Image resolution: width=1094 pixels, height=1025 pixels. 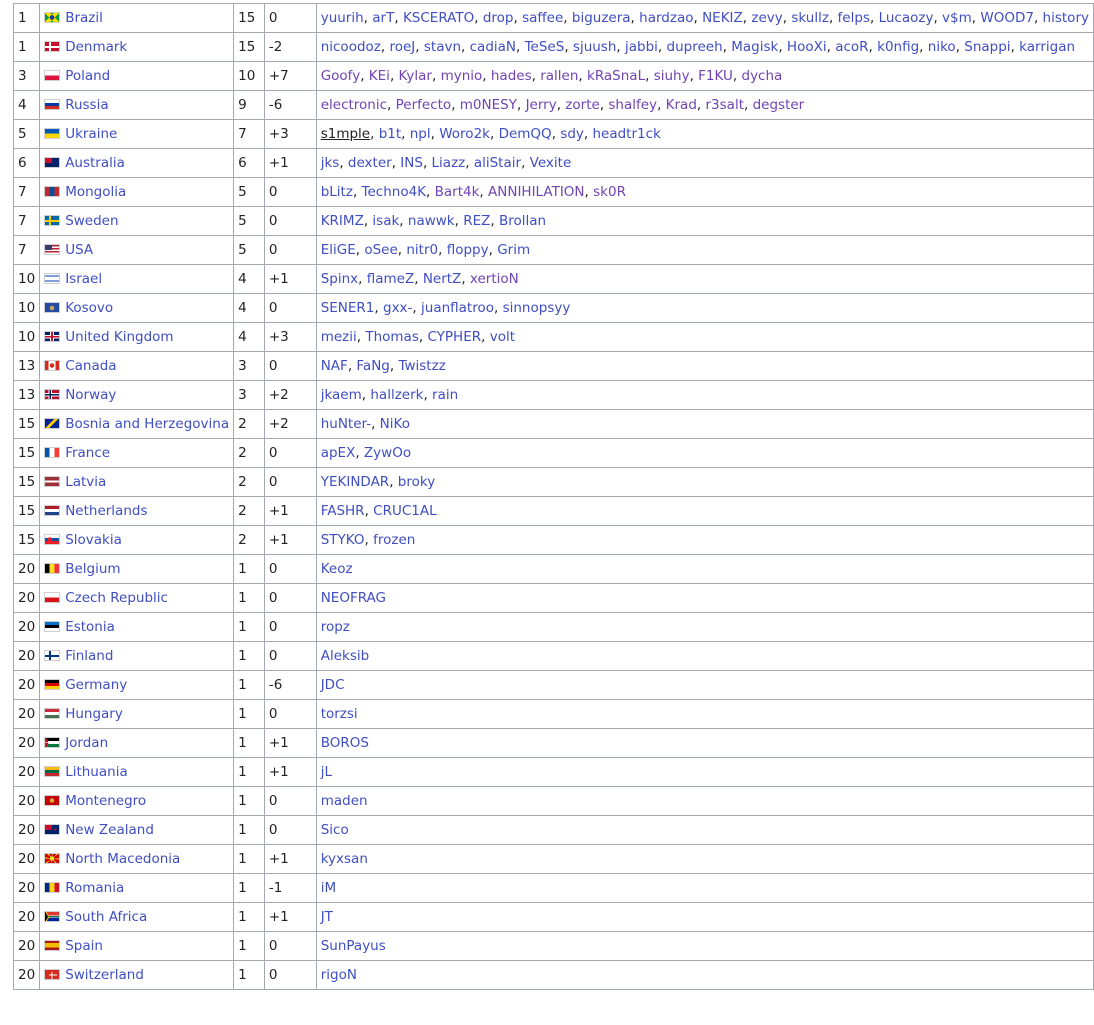 What do you see at coordinates (762, 76) in the screenshot?
I see `player-link: dycha` at bounding box center [762, 76].